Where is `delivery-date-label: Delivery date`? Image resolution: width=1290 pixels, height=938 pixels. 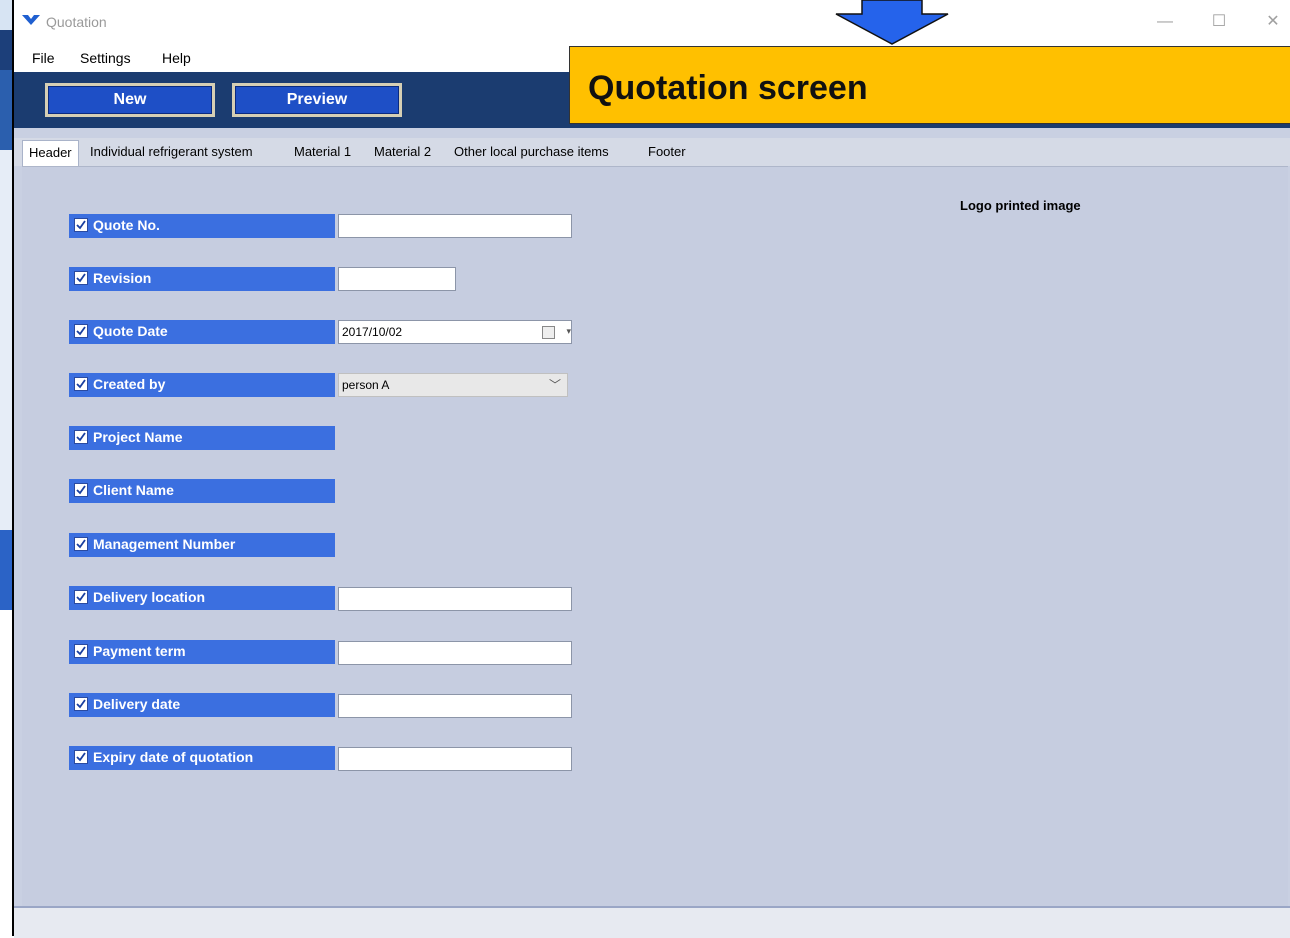
delivery-date-label: Delivery date is located at coordinates (202, 705).